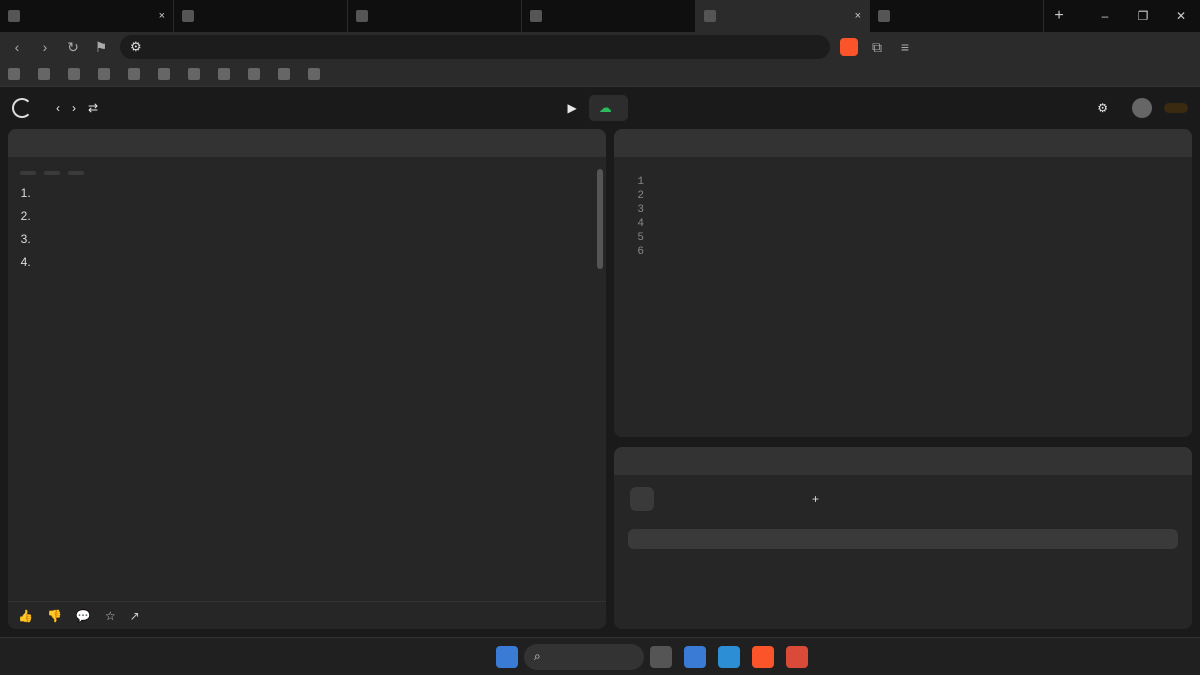 The image size is (1200, 675). I want to click on line-number: 1, so click(640, 182).